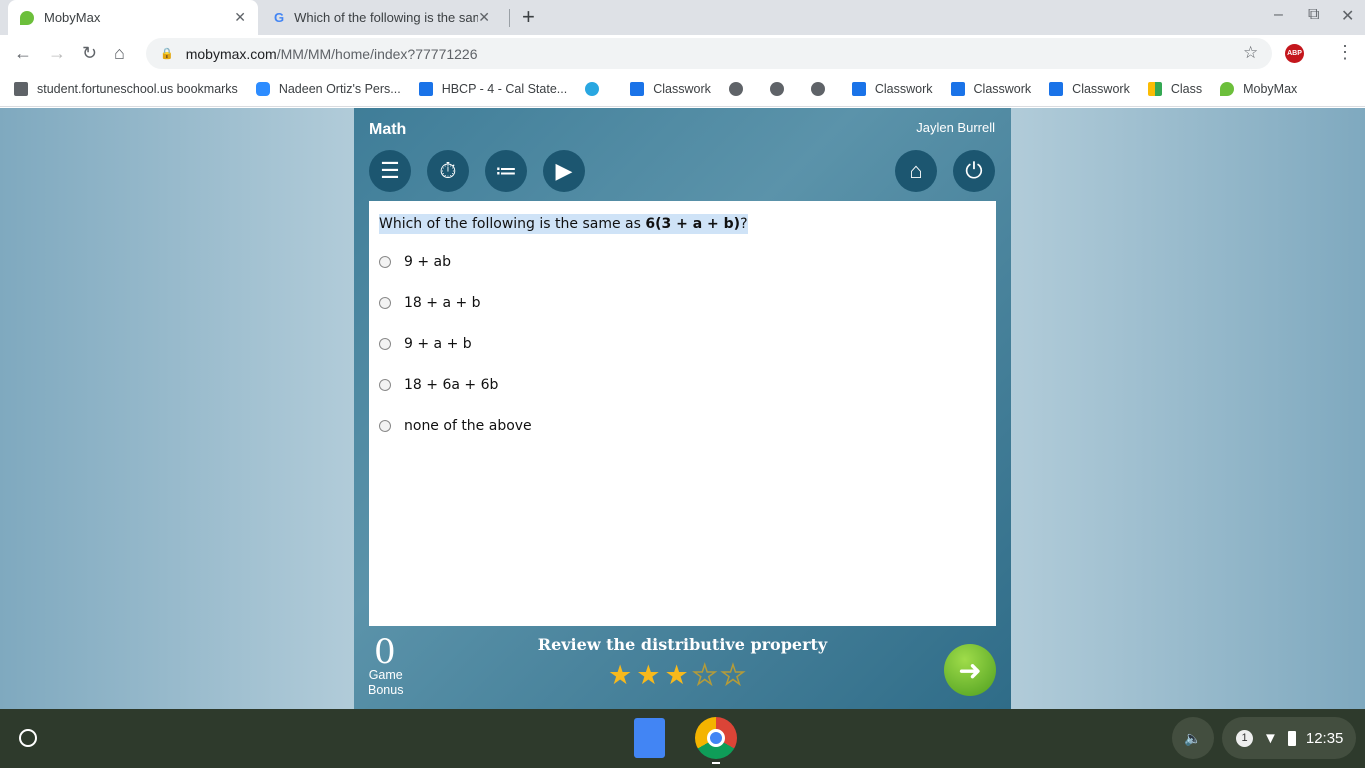 The image size is (1365, 768). I want to click on forward-icon: →, so click(57, 53).